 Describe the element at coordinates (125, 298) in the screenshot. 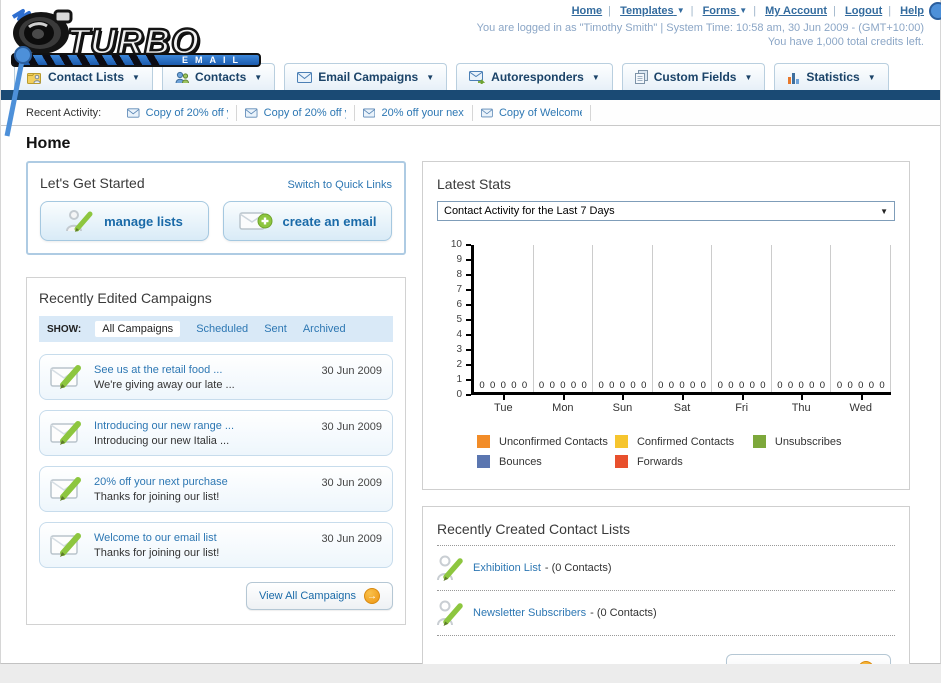

I see `campaigns-title: Recently Edited Campaigns` at that location.